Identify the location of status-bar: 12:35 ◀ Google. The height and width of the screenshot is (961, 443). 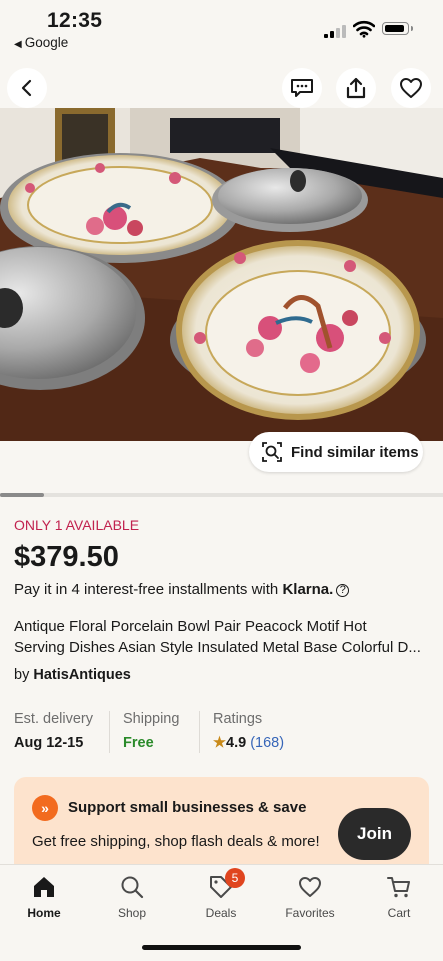
(221, 28).